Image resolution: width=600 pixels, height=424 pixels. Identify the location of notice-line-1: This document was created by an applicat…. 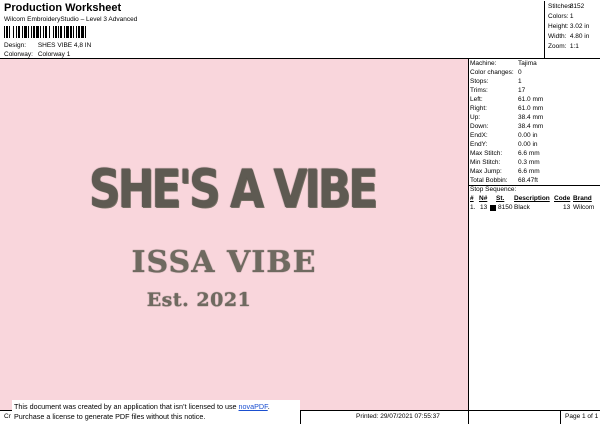
(142, 406).